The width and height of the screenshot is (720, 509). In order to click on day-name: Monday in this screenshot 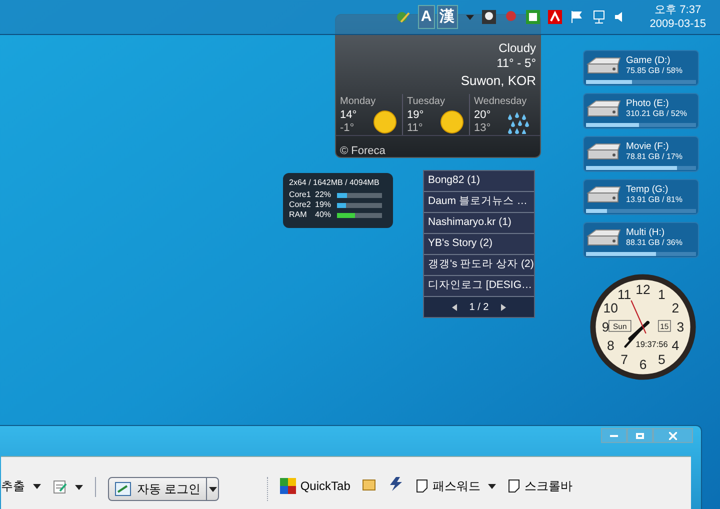, I will do `click(358, 102)`.